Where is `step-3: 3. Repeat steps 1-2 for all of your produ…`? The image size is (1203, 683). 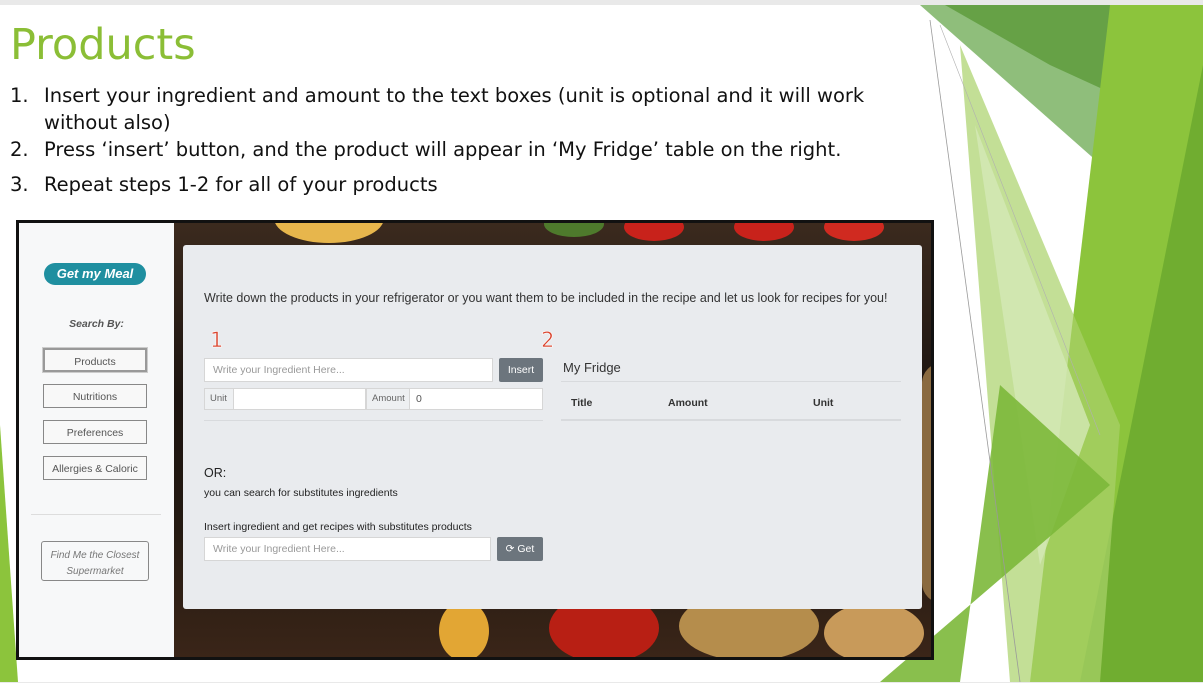
step-3: 3. Repeat steps 1-2 for all of your produ… is located at coordinates (224, 184).